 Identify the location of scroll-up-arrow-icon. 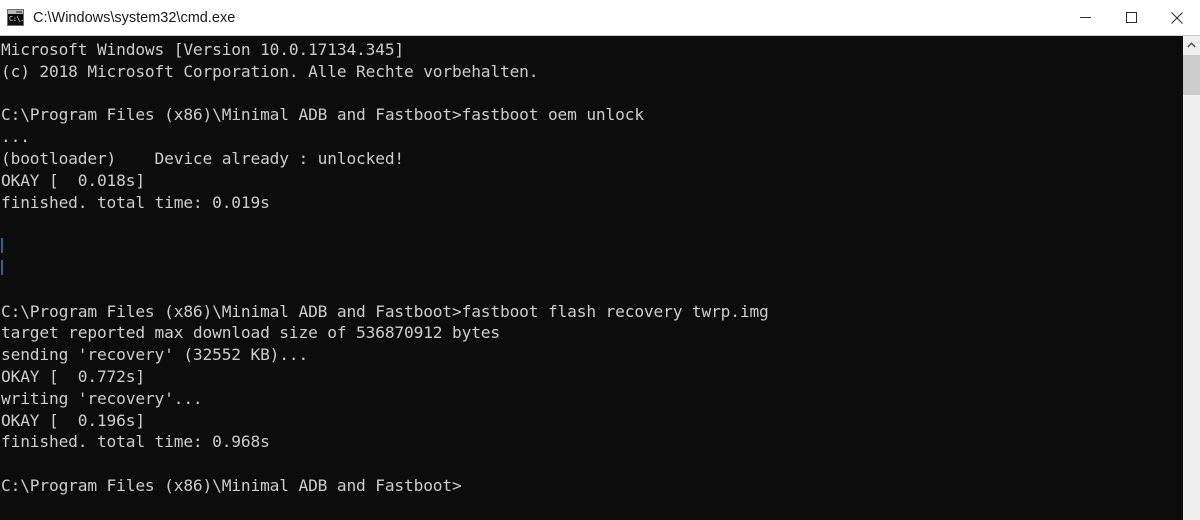
(1191, 45).